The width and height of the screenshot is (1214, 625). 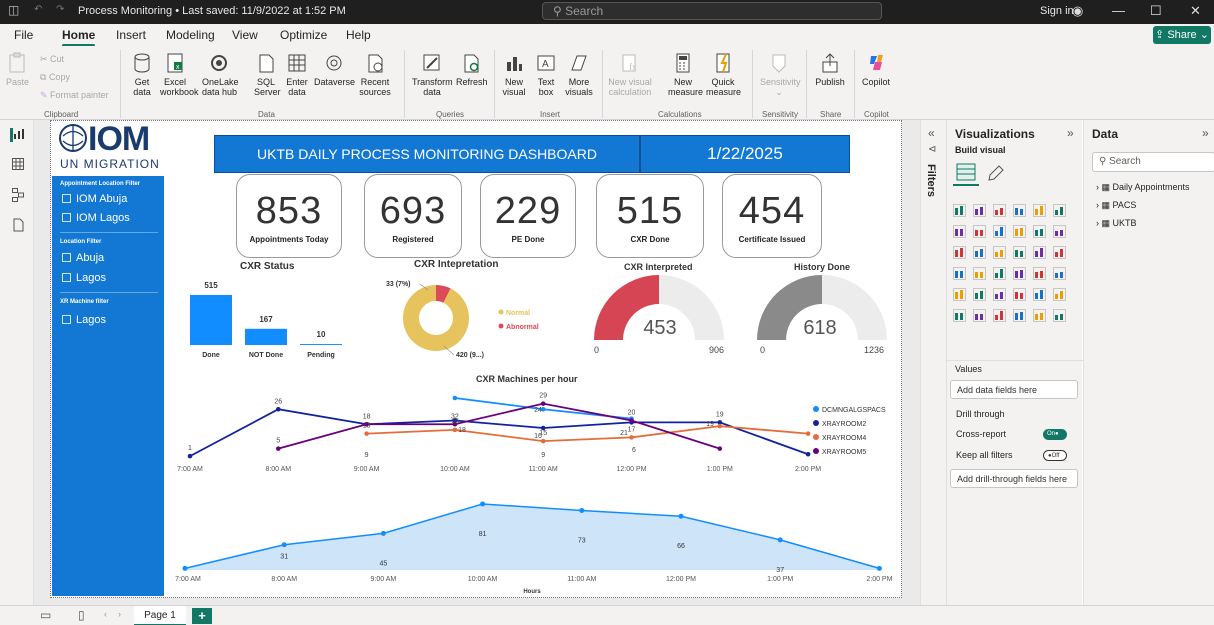 I want to click on key-influencers-visual-icon, so click(x=1039, y=294).